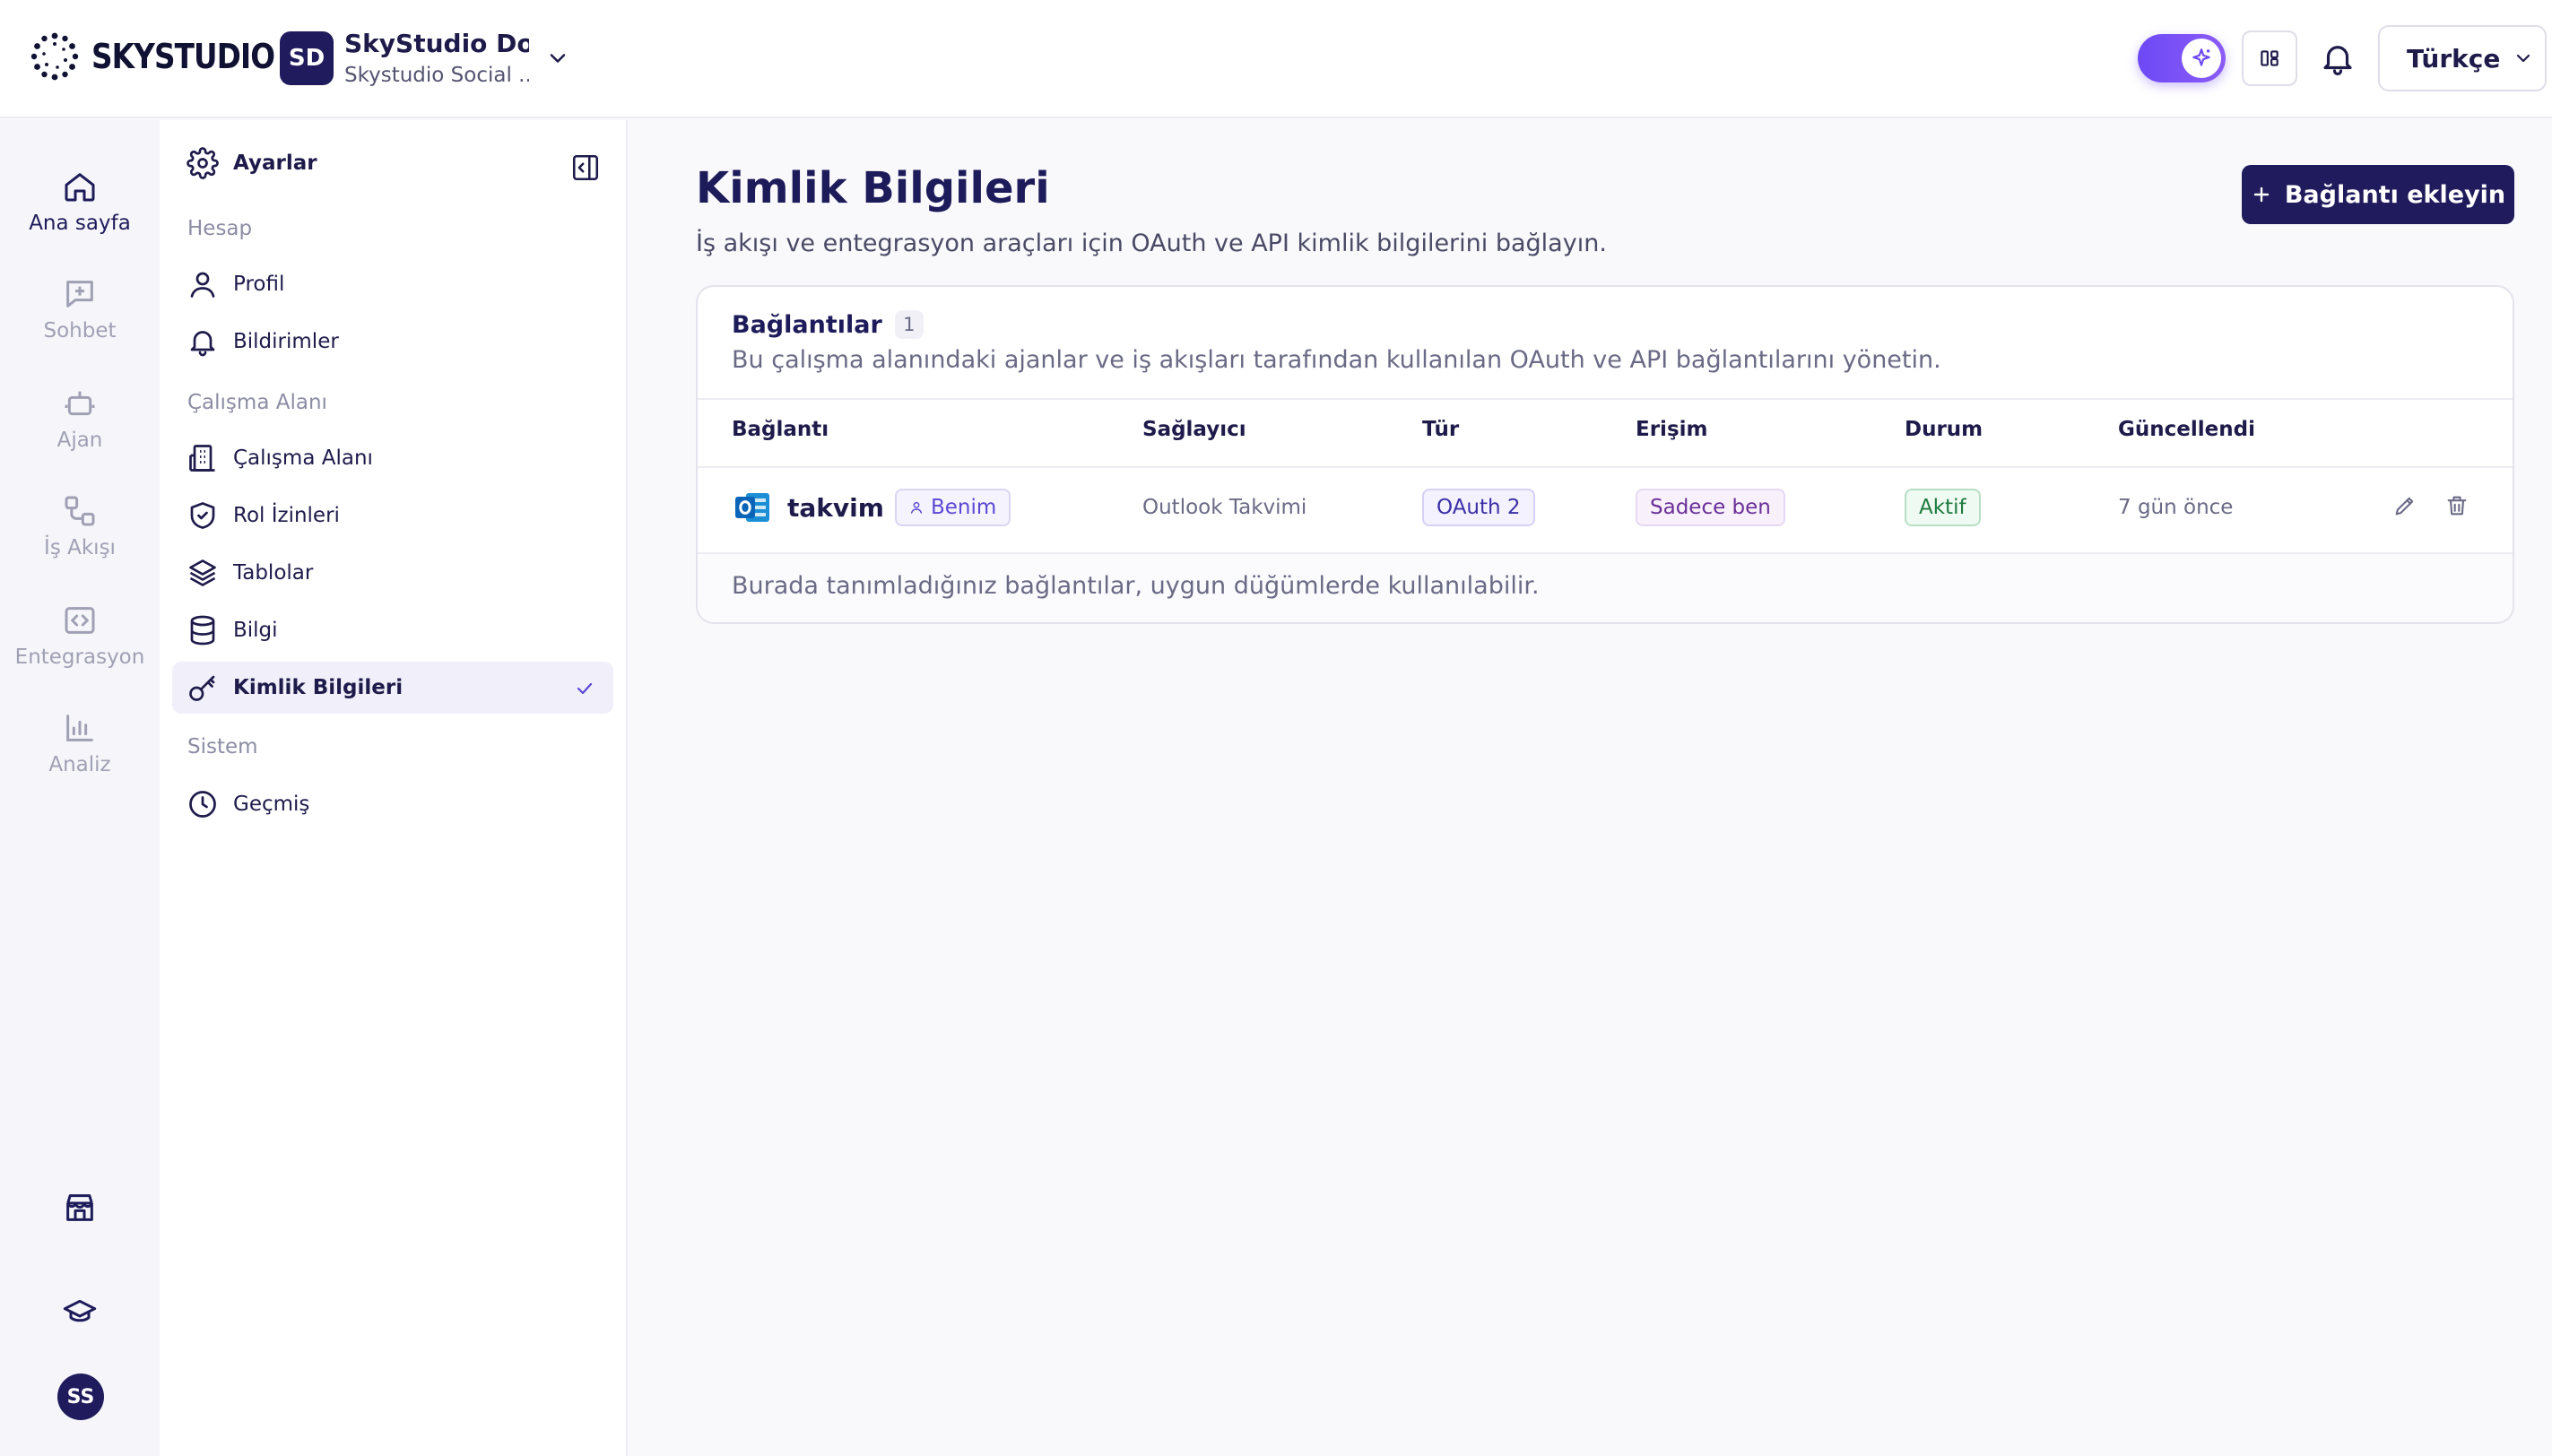  What do you see at coordinates (2395, 195) in the screenshot?
I see `add-connection-label: Bağlantı ekleyin` at bounding box center [2395, 195].